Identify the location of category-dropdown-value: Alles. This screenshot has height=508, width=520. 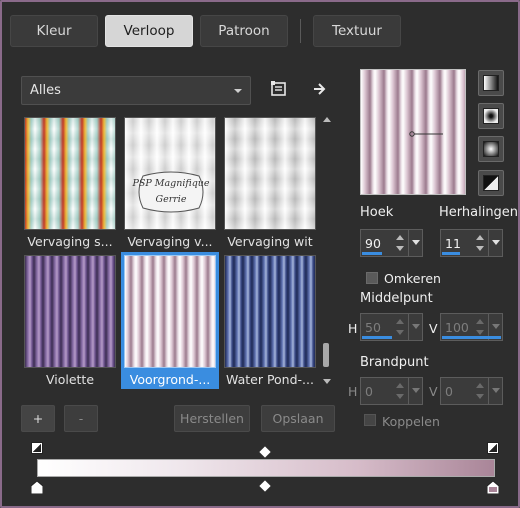
(45, 90).